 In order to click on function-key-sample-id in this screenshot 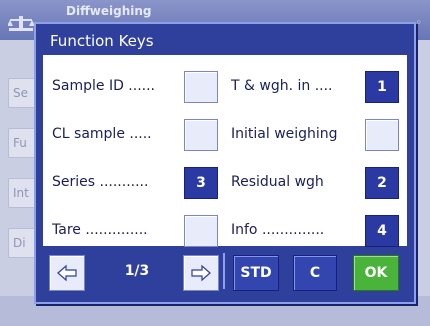, I will do `click(201, 87)`.